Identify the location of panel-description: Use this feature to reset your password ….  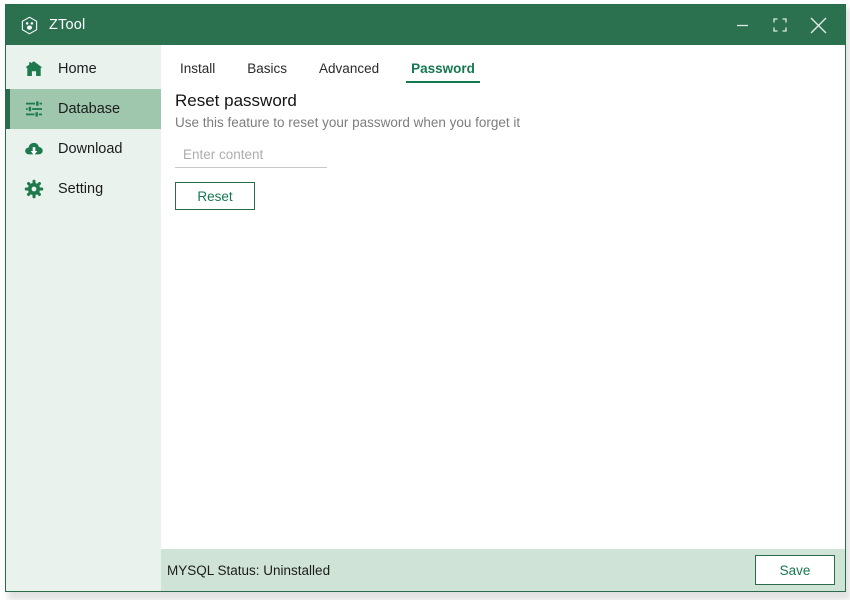
(348, 122).